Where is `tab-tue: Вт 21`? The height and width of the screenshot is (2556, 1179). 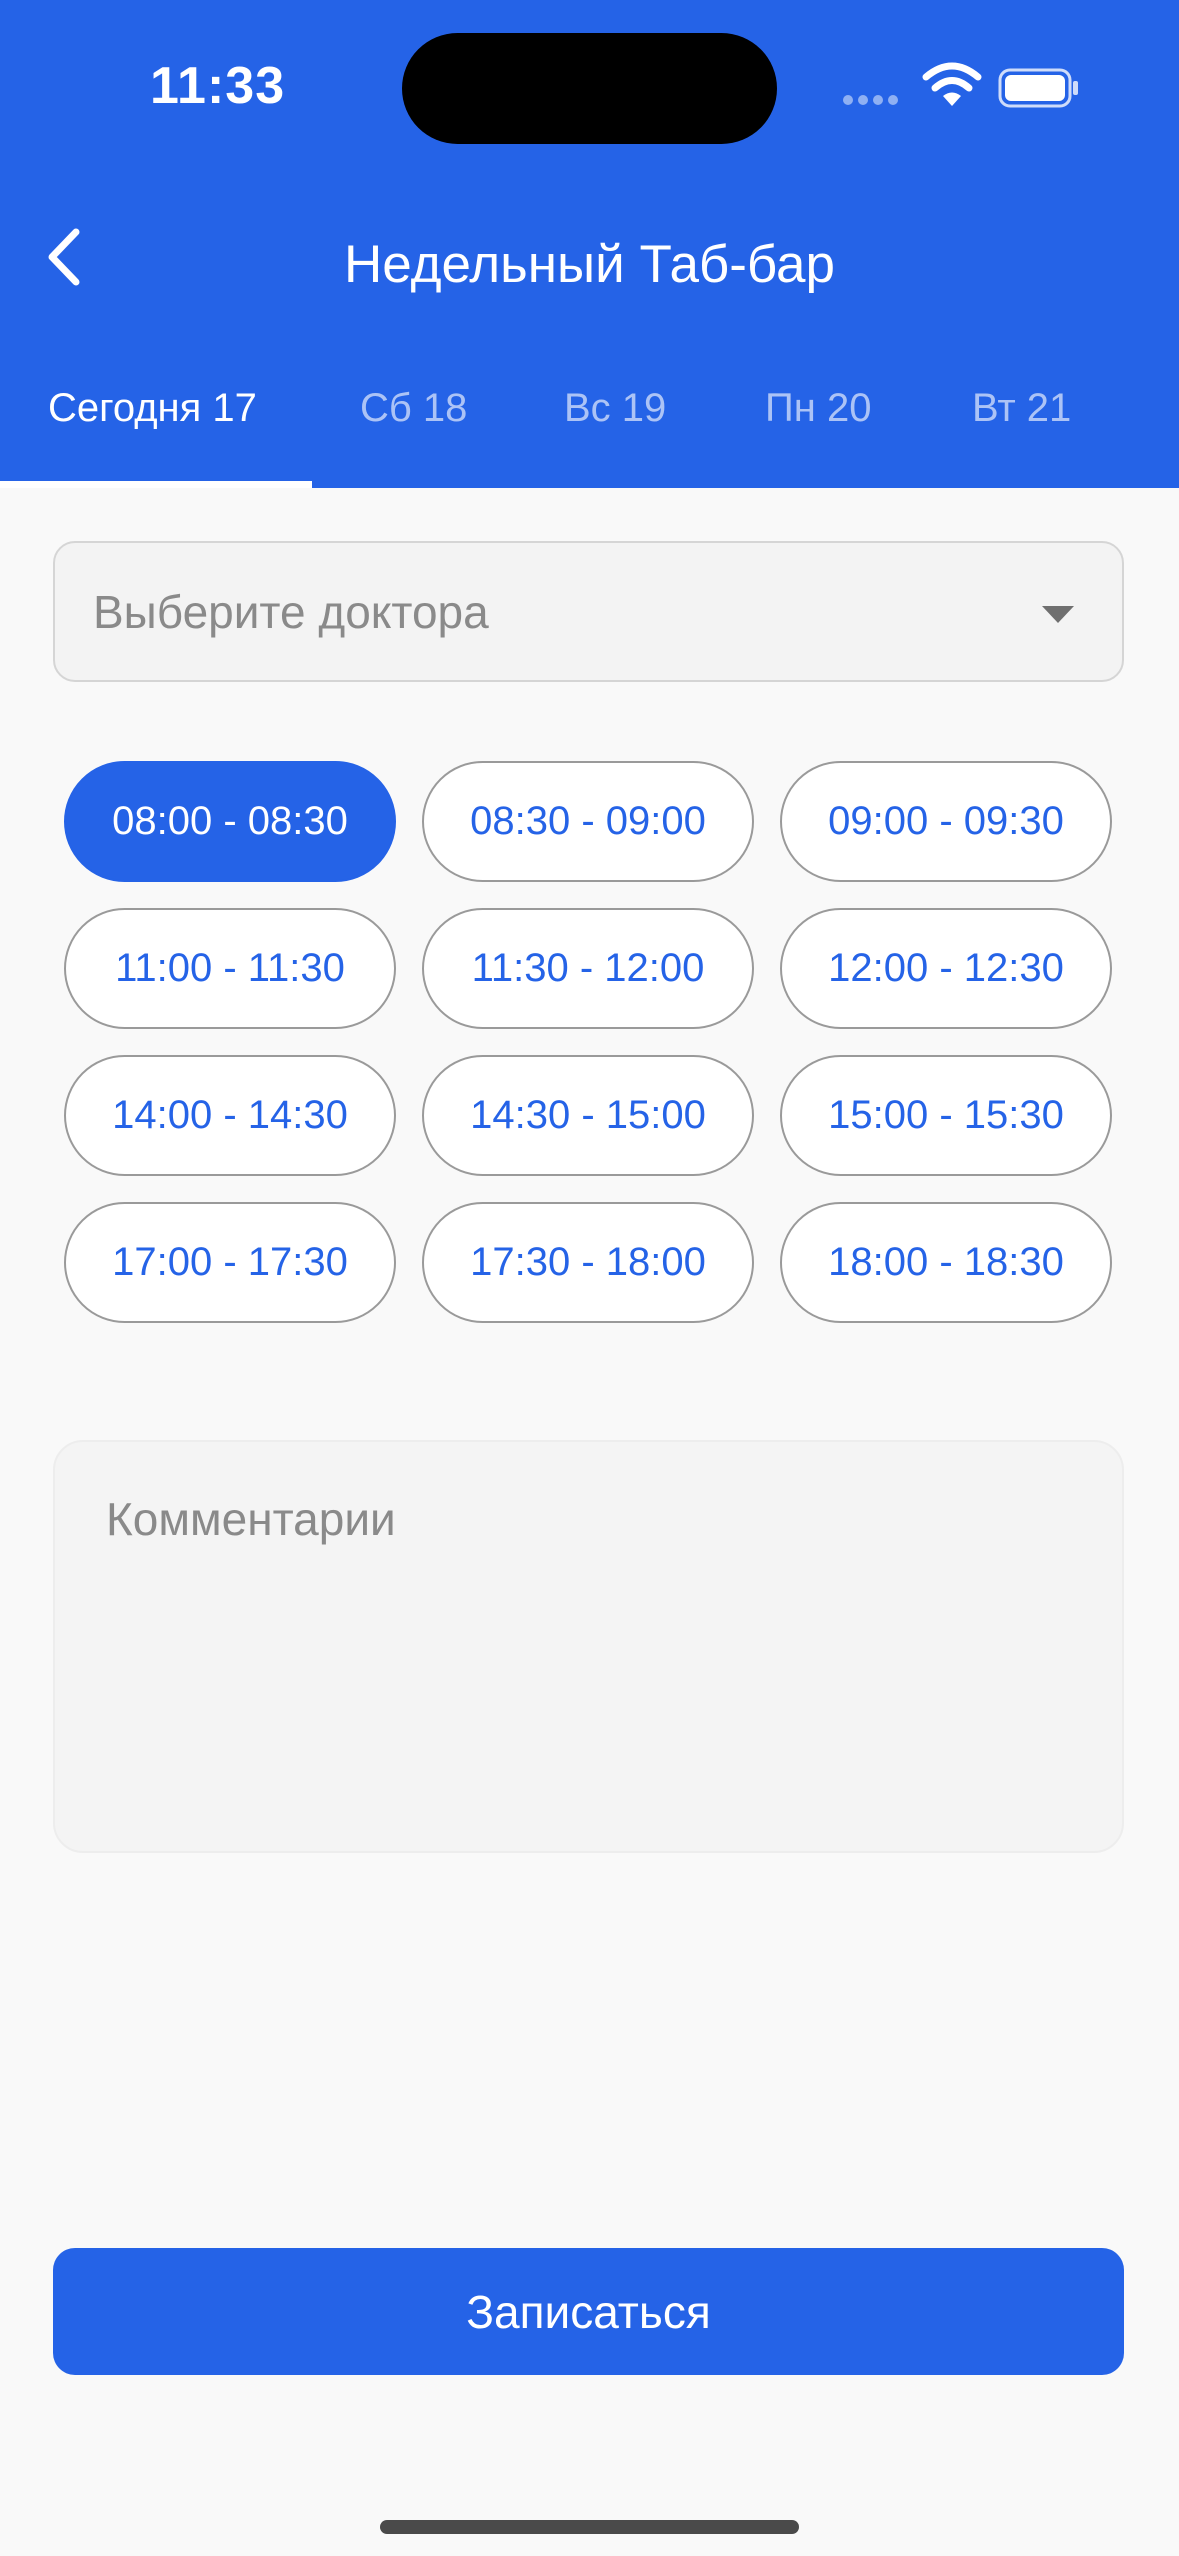 tab-tue: Вт 21 is located at coordinates (1021, 408).